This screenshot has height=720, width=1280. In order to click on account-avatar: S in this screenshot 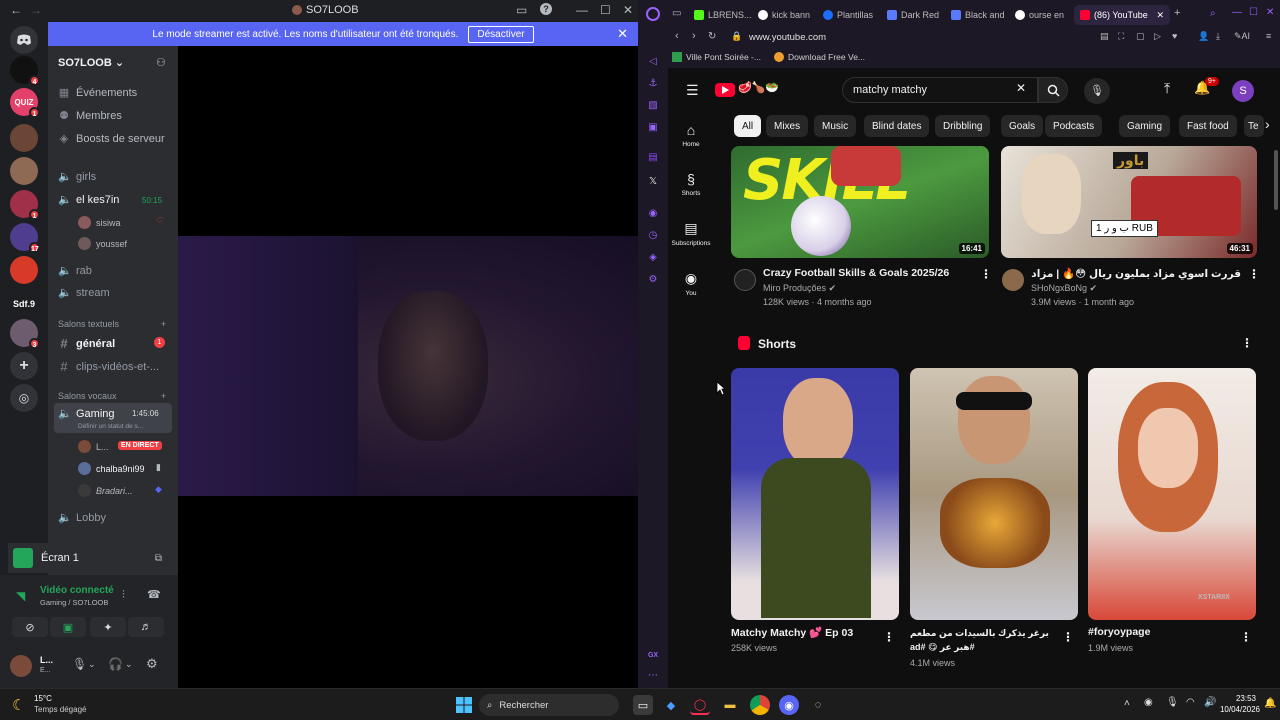, I will do `click(1243, 91)`.